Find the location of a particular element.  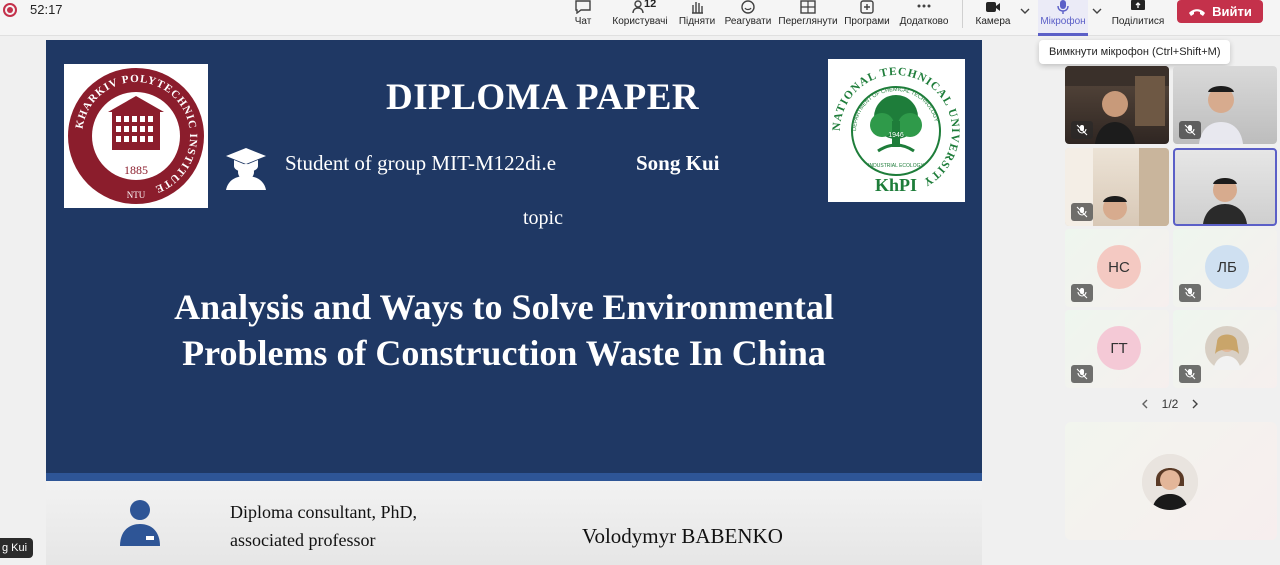

people-count: 12 is located at coordinates (650, 5).